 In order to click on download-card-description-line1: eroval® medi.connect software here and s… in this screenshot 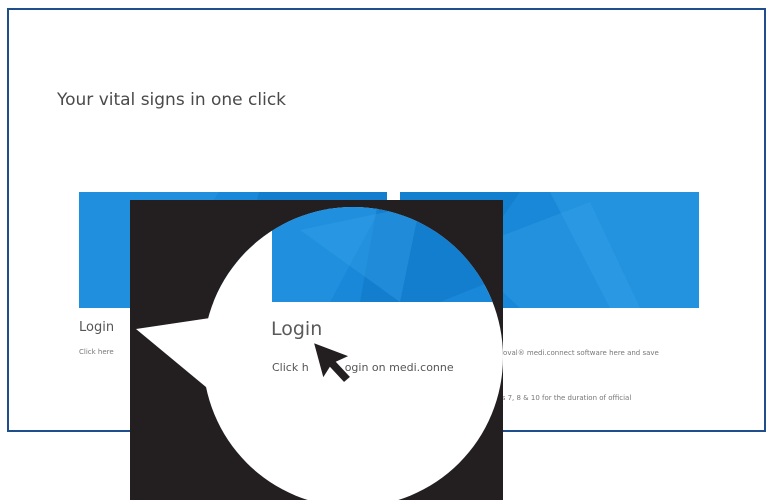, I will do `click(577, 353)`.